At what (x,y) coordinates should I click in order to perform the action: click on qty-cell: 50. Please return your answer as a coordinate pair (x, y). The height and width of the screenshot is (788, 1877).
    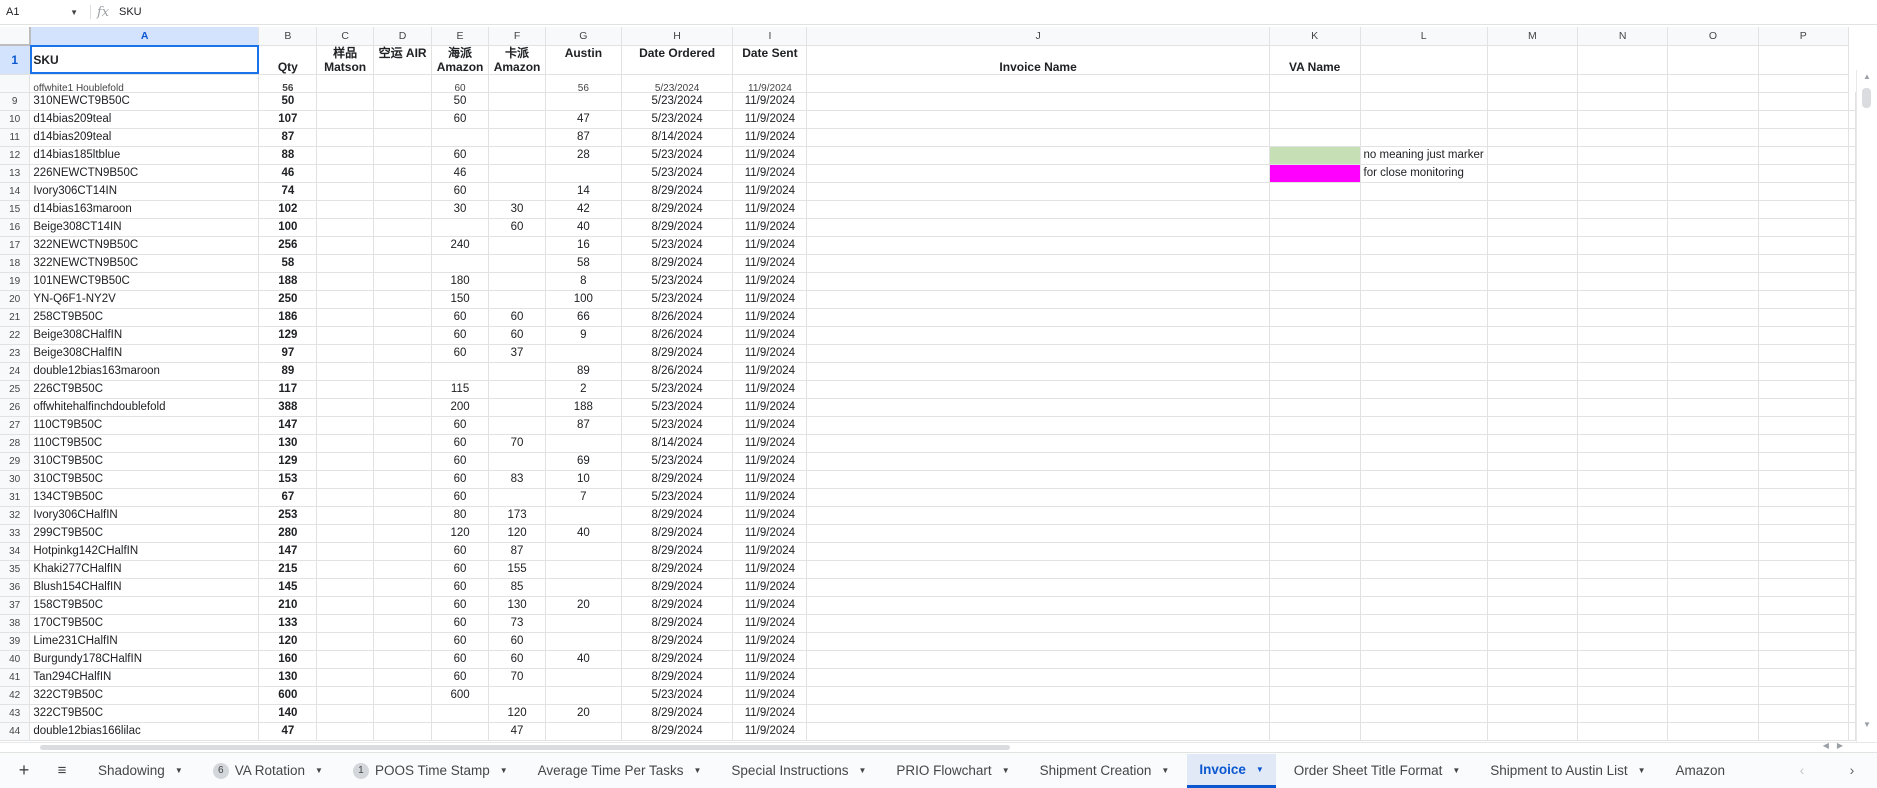
    Looking at the image, I should click on (288, 101).